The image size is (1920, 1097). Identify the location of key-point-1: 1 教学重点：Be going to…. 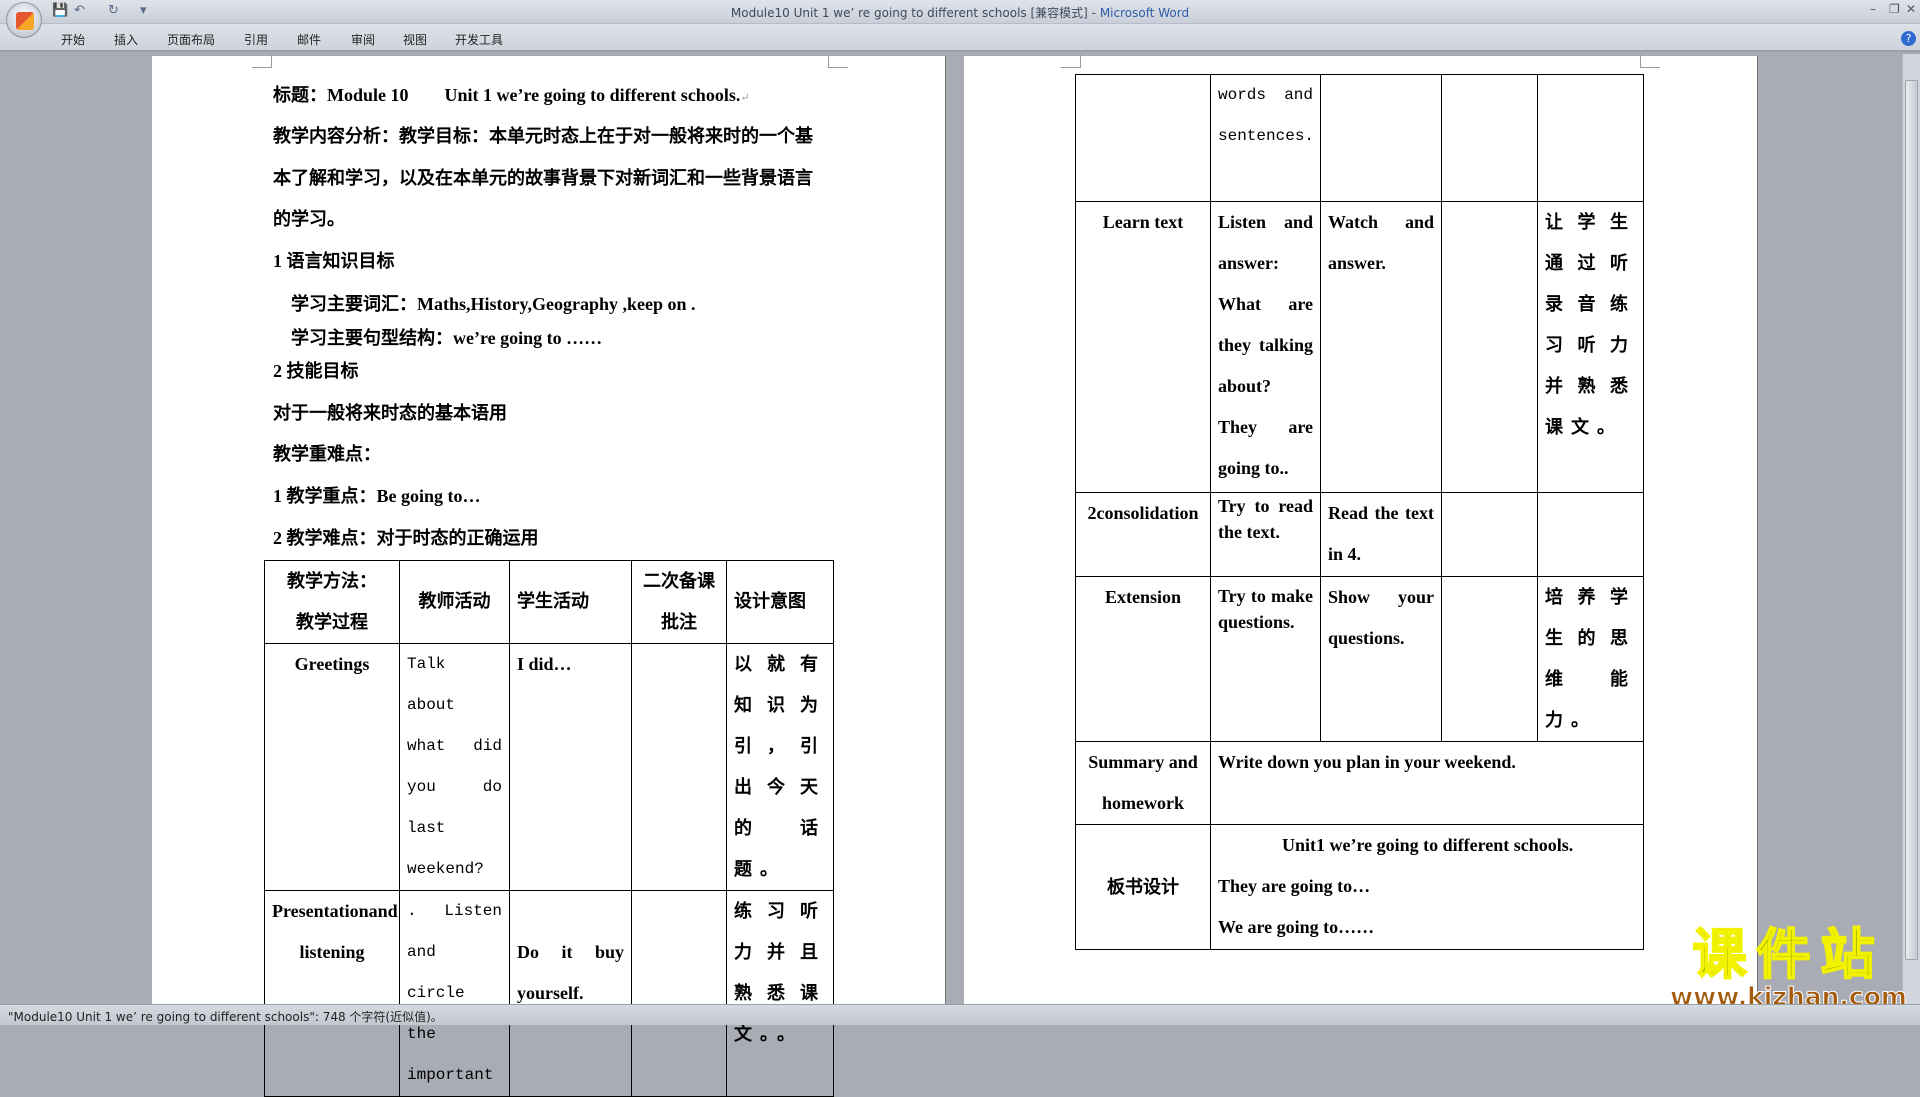
(377, 496).